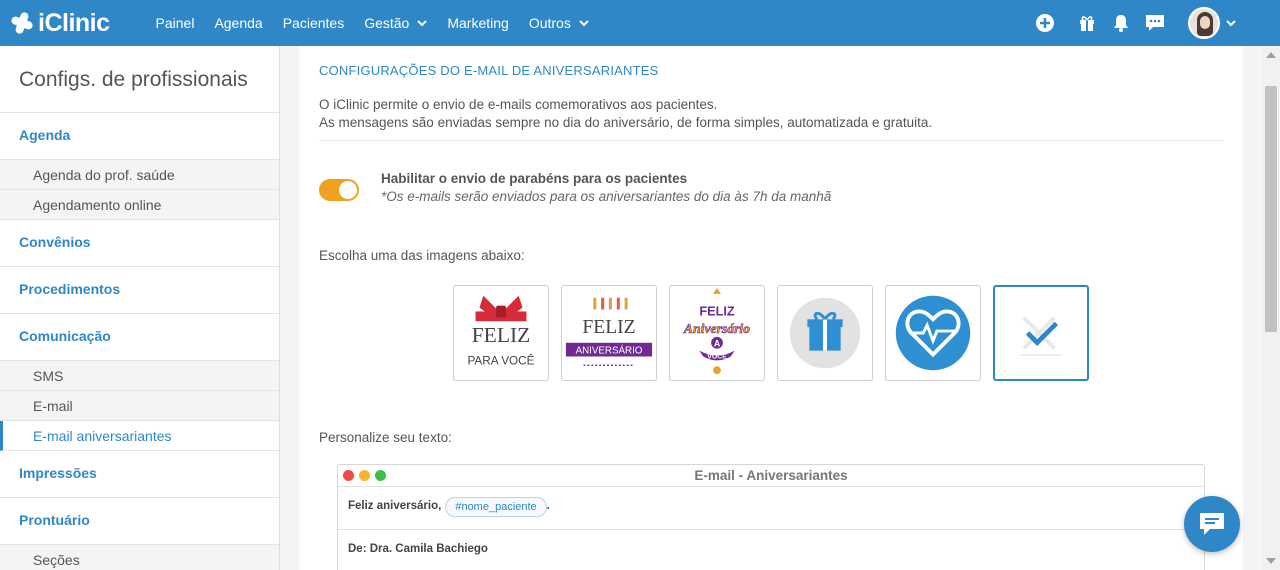  Describe the element at coordinates (139, 79) in the screenshot. I see `sidebar-title: Configs. de profissionais` at that location.